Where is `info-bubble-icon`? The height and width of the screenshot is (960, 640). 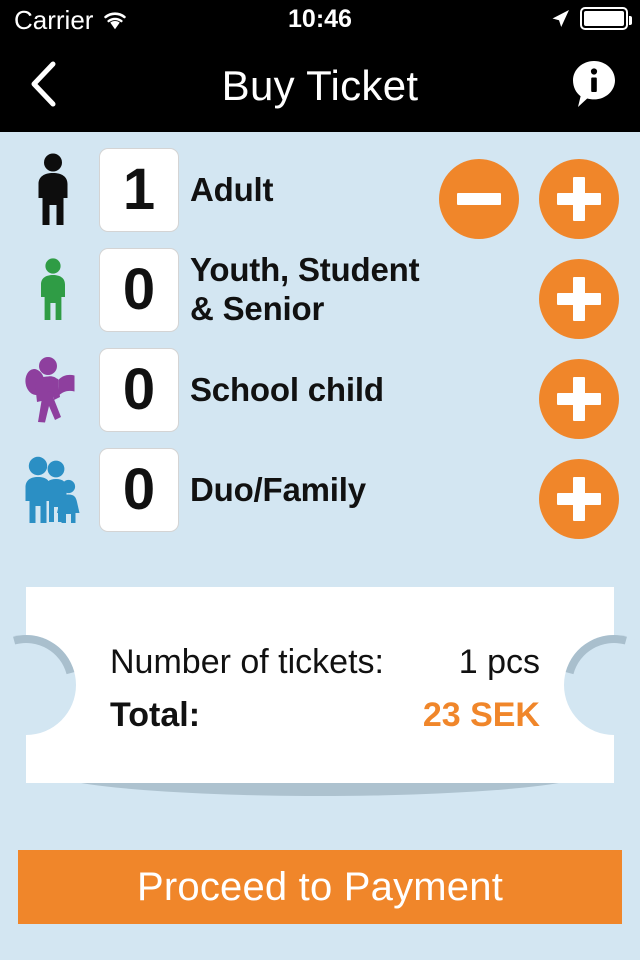 info-bubble-icon is located at coordinates (594, 86).